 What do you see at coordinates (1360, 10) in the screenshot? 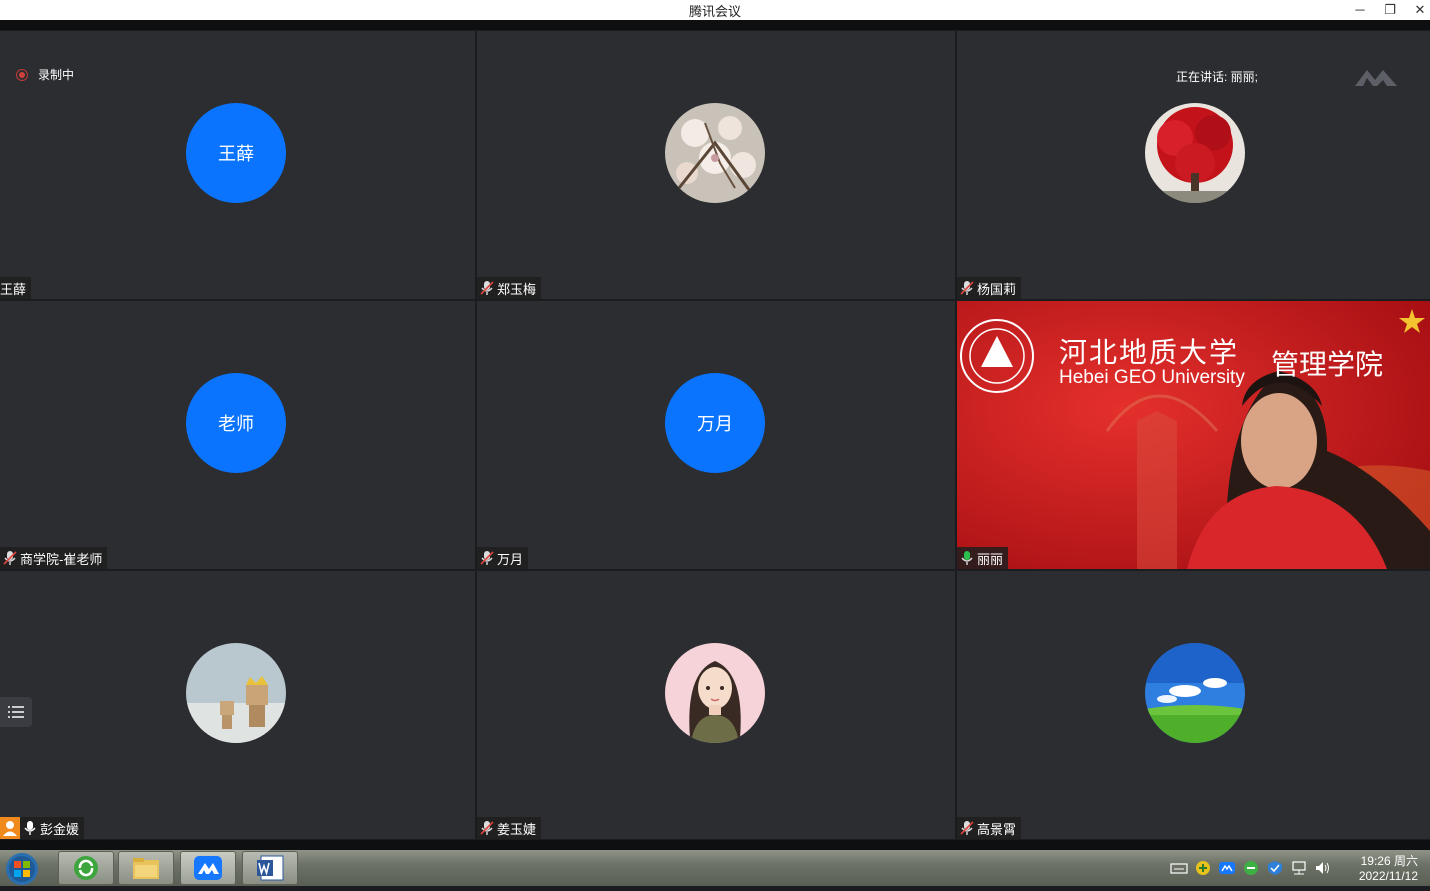
I see `minimize-button: ─` at bounding box center [1360, 10].